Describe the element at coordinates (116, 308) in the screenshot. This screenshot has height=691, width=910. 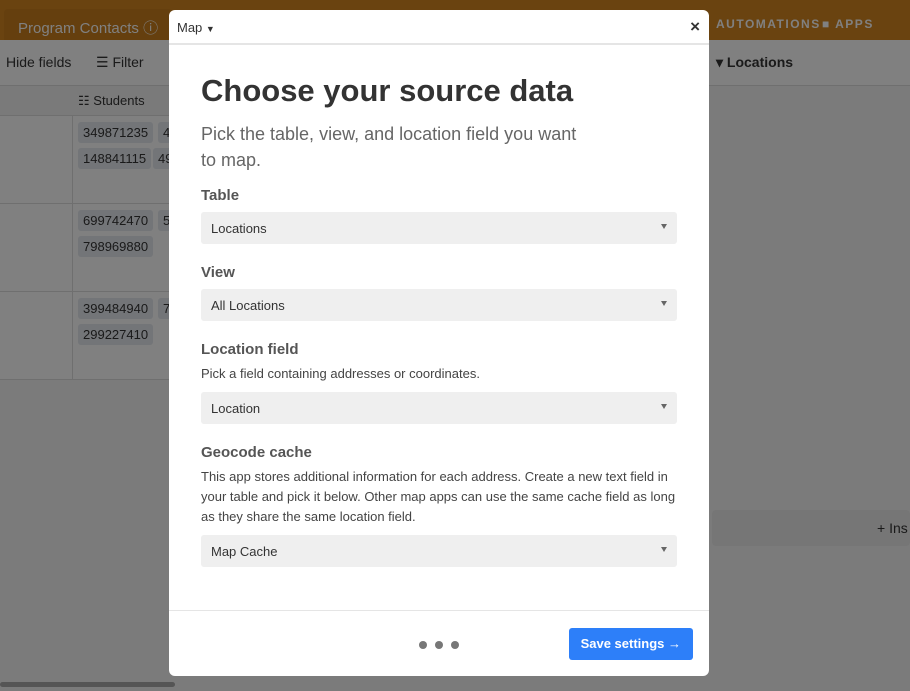
I see `record-chip: 399484940` at that location.